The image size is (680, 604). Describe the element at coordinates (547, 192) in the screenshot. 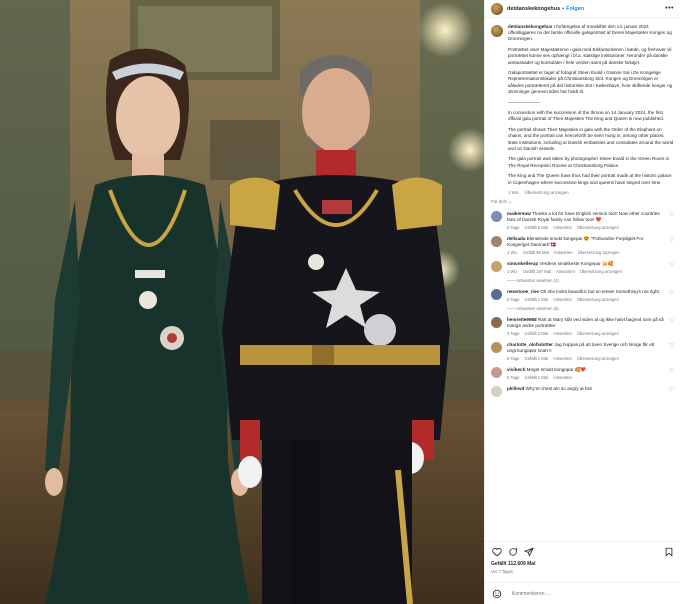

I see `caption-translate-link: Übersetzung anzeigen` at that location.